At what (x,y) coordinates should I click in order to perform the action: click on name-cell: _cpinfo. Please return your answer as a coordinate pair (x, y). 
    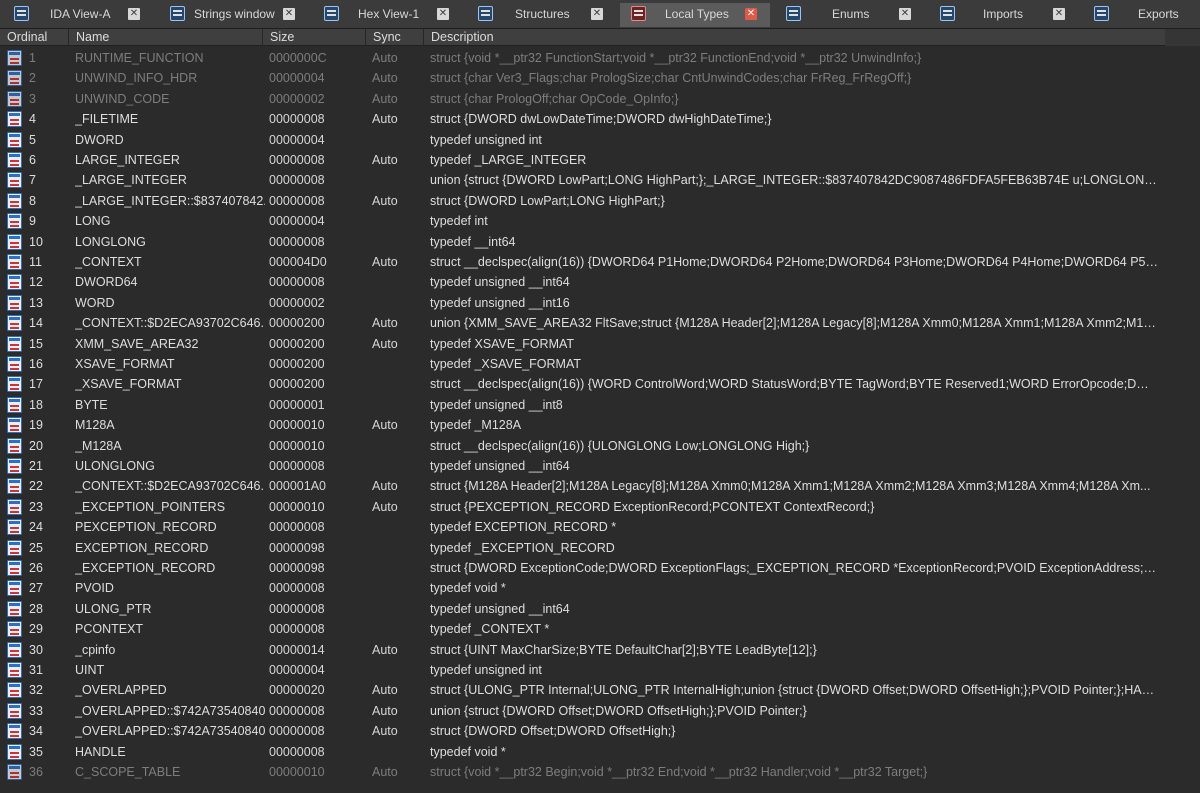
    Looking at the image, I should click on (95, 649).